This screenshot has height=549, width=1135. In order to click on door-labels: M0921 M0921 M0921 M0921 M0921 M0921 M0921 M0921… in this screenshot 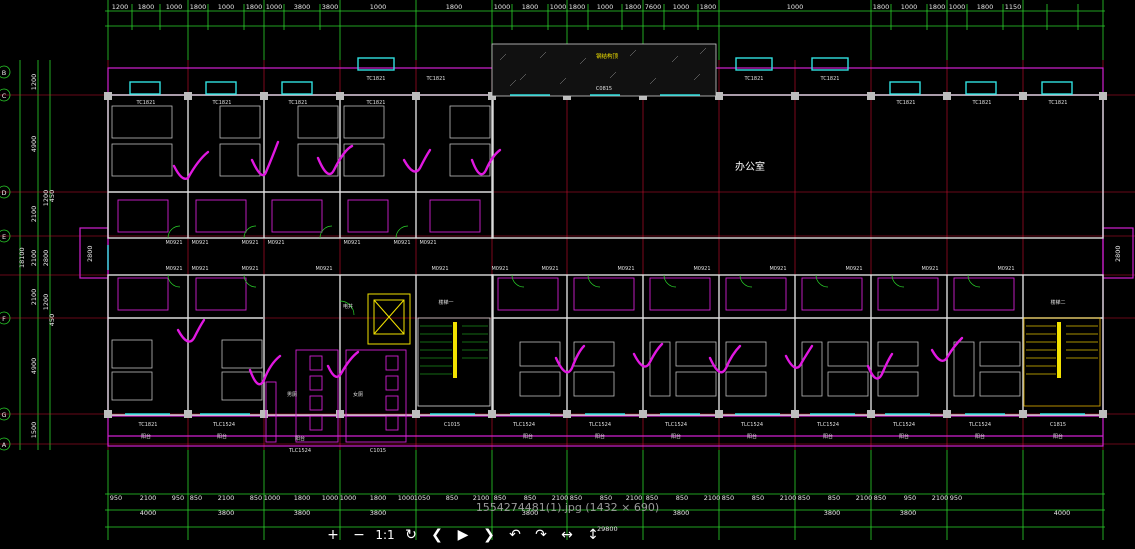, I will do `click(589, 256)`.